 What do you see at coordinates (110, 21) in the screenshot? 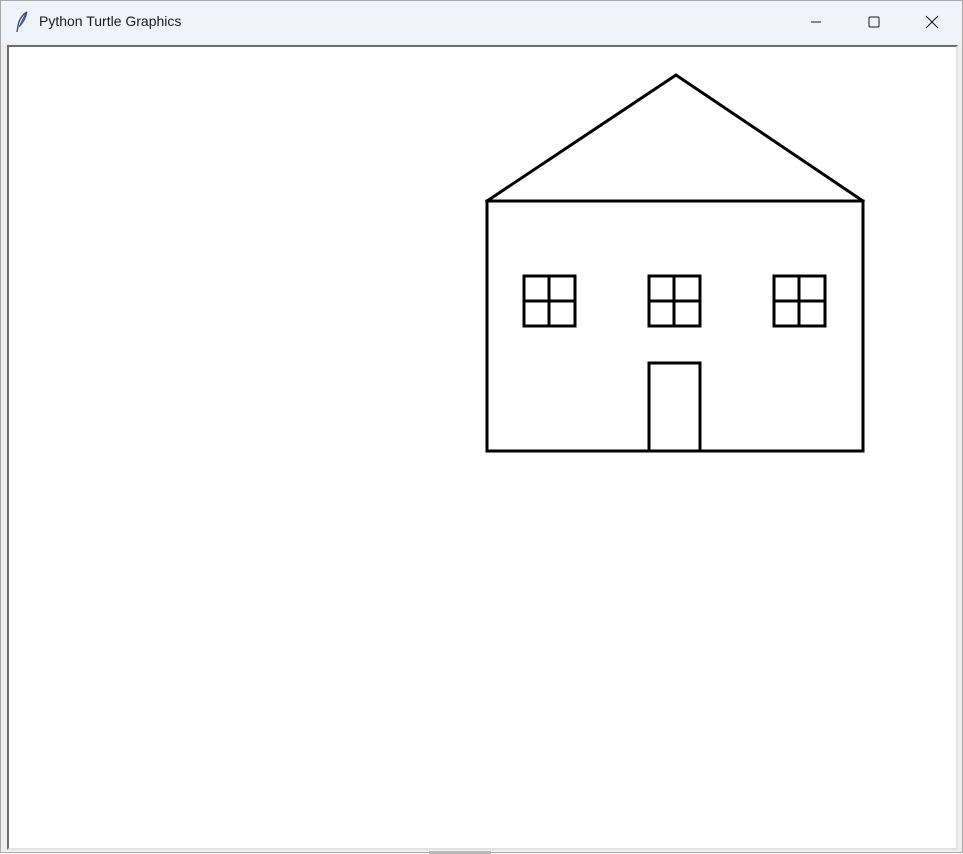
I see `window-title: Python Turtle Graphics` at bounding box center [110, 21].